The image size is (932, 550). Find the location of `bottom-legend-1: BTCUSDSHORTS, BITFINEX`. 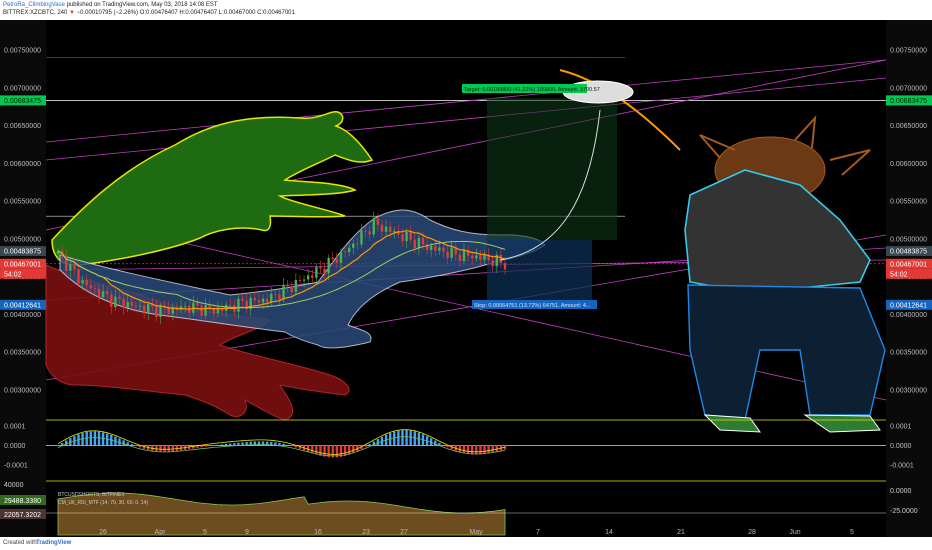

bottom-legend-1: BTCUSDSHORTS, BITFINEX is located at coordinates (91, 495).